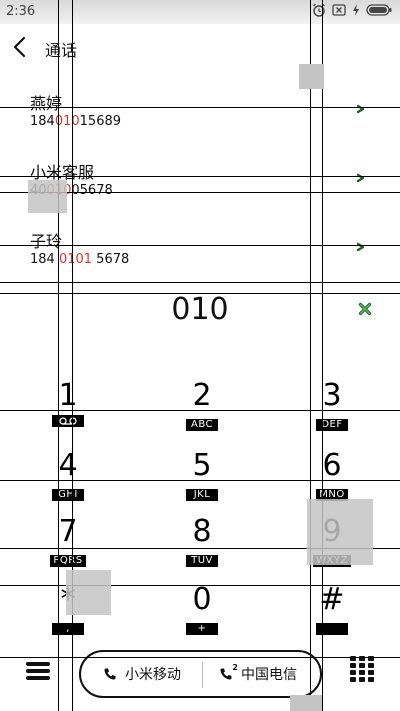  What do you see at coordinates (332, 629) in the screenshot?
I see `key-hash-bar` at bounding box center [332, 629].